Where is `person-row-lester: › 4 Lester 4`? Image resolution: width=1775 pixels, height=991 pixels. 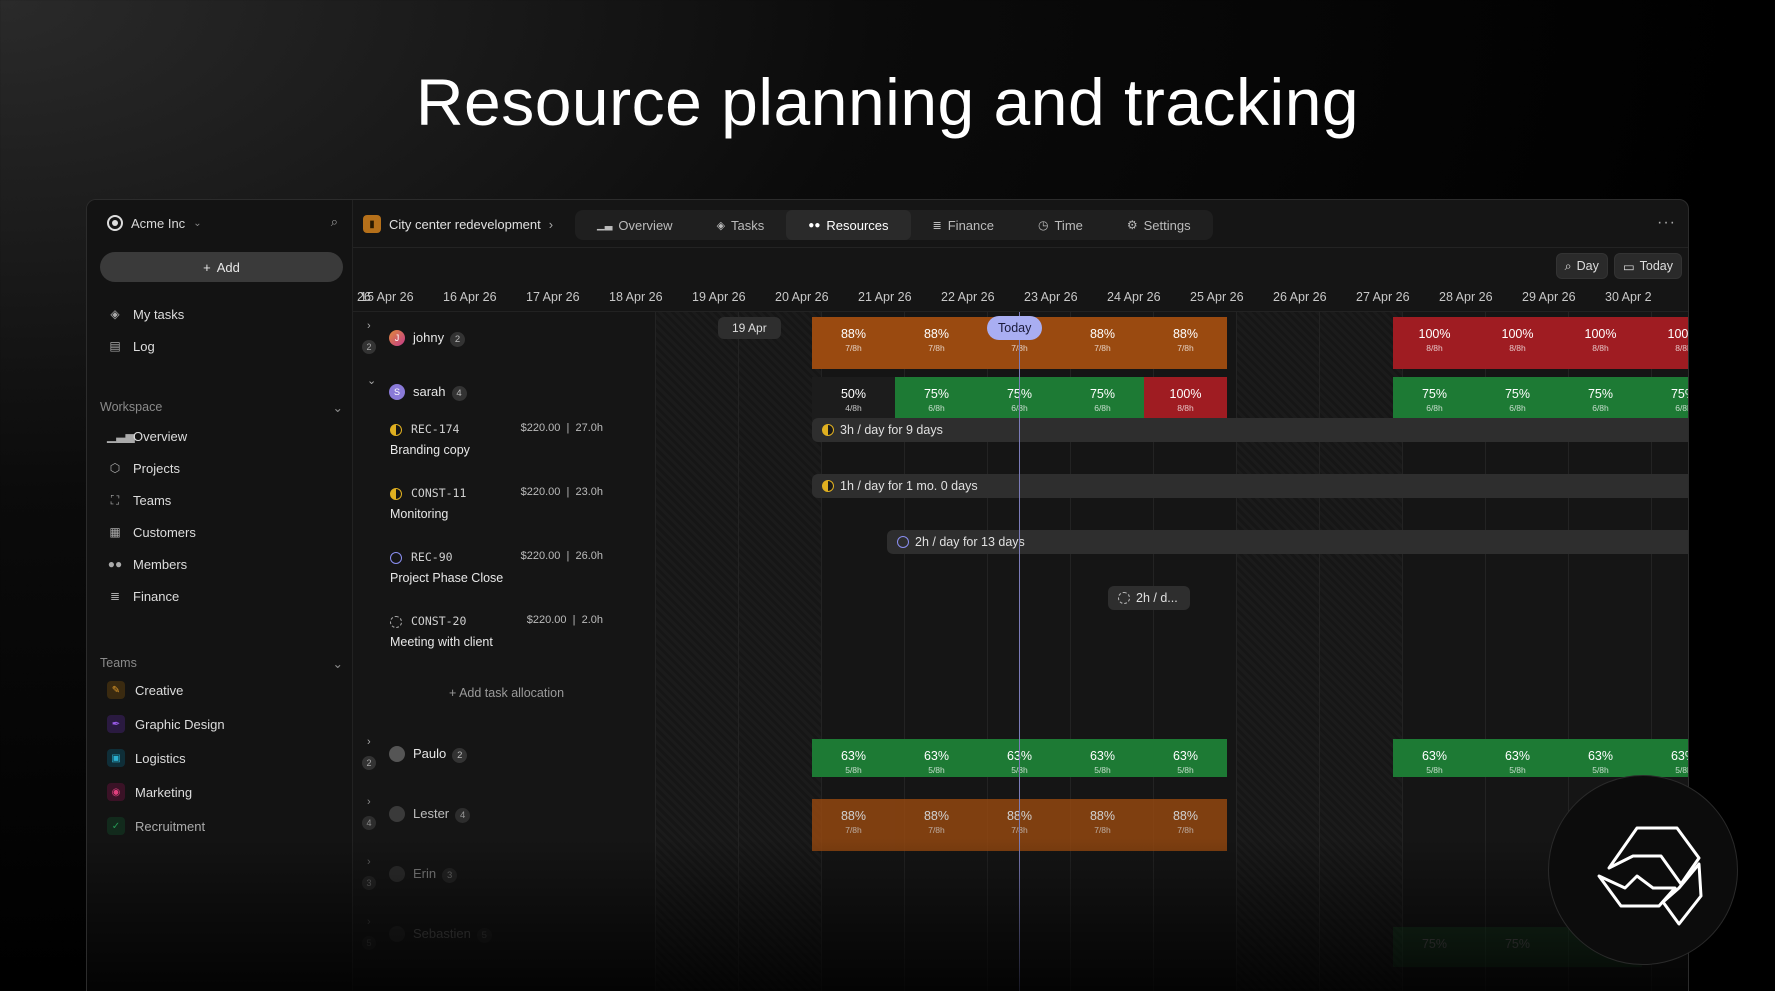 person-row-lester: › 4 Lester 4 is located at coordinates (484, 814).